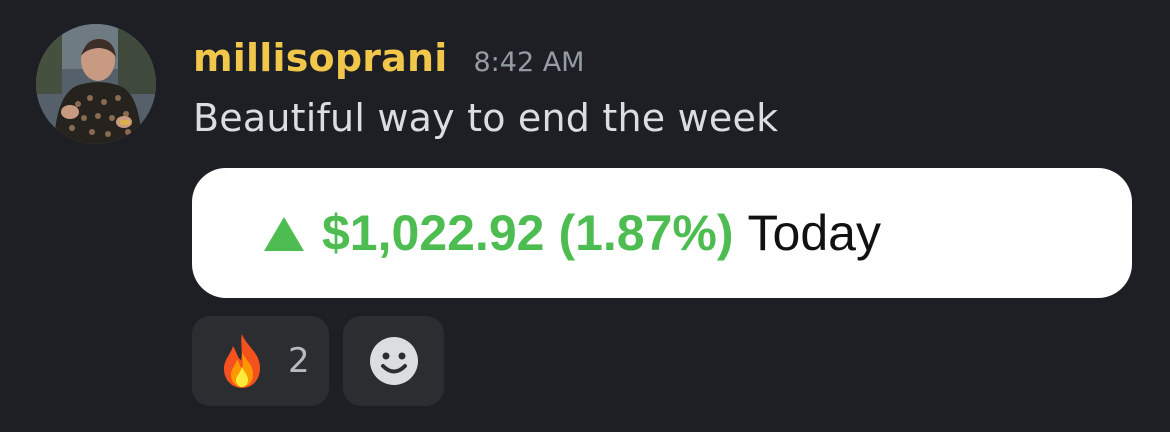  I want to click on smile-icon, so click(393, 361).